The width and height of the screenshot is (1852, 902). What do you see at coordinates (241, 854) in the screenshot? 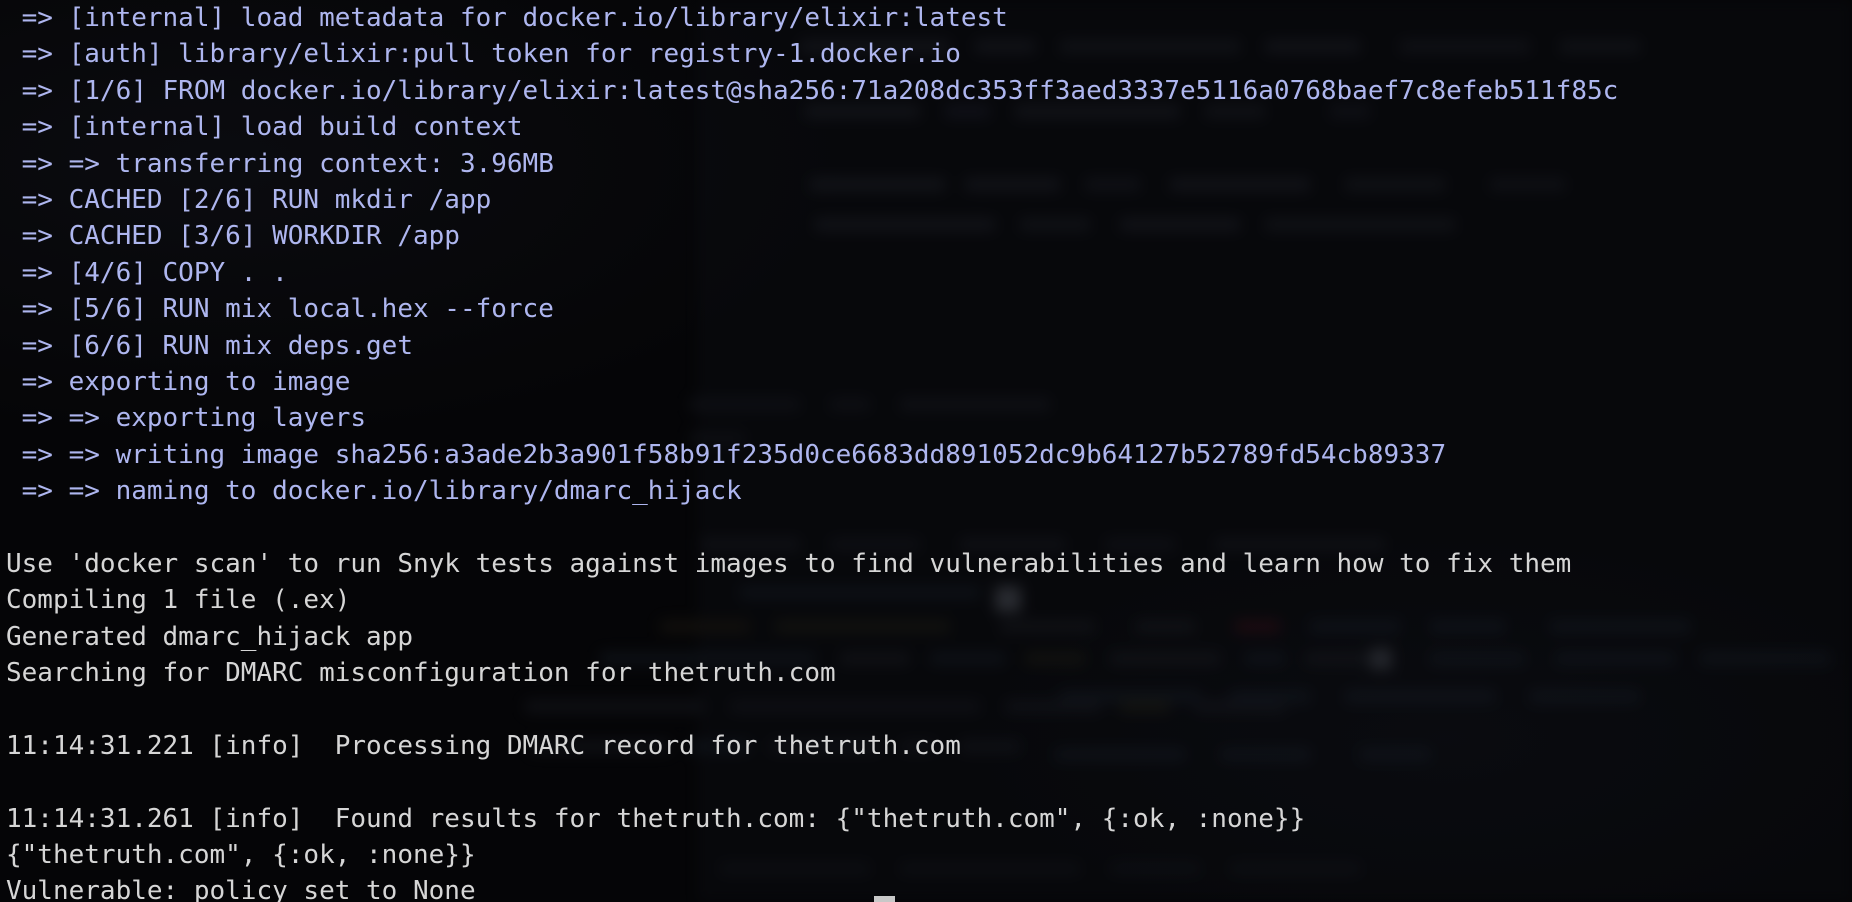
I see `terminal-line: {"thetruth.com", {:ok, :none}}` at bounding box center [241, 854].